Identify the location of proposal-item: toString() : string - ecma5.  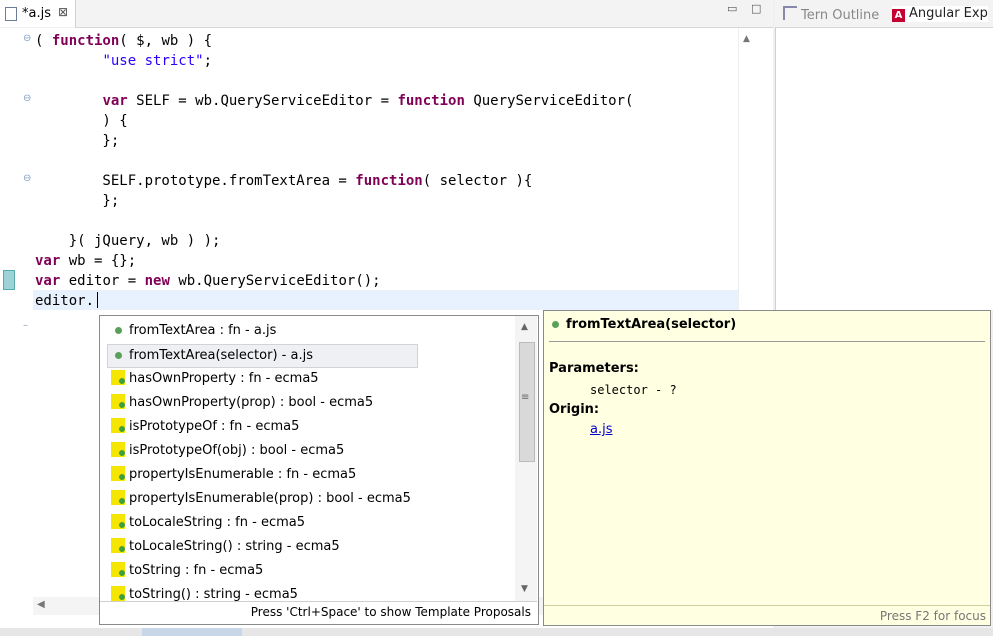
(203, 592).